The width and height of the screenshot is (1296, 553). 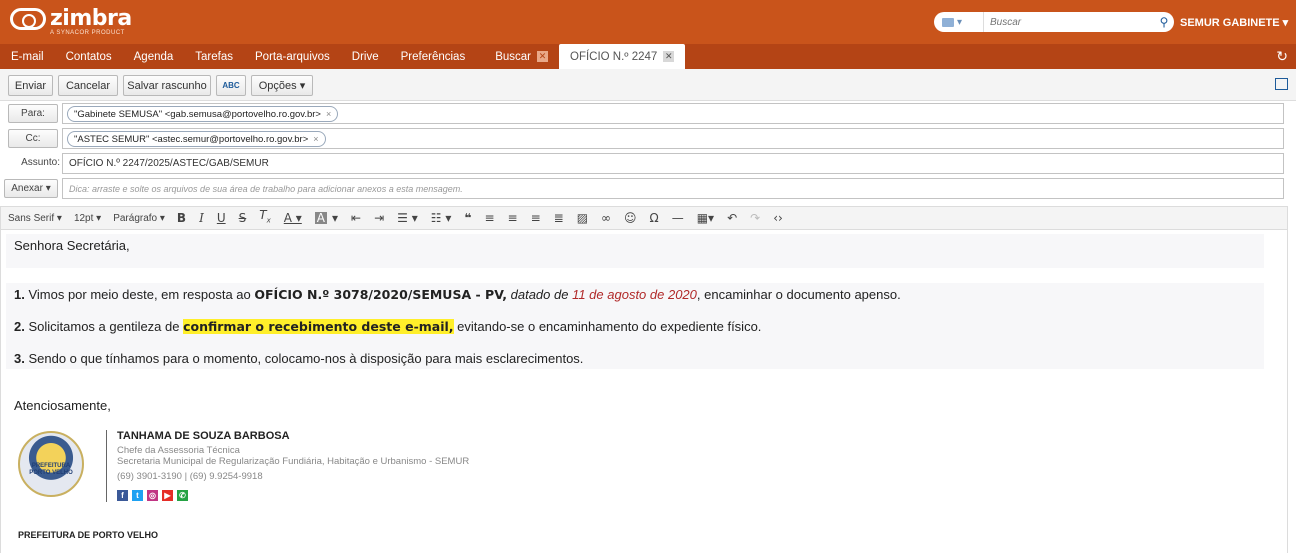 What do you see at coordinates (467, 218) in the screenshot?
I see `blockquote-icon: ❝` at bounding box center [467, 218].